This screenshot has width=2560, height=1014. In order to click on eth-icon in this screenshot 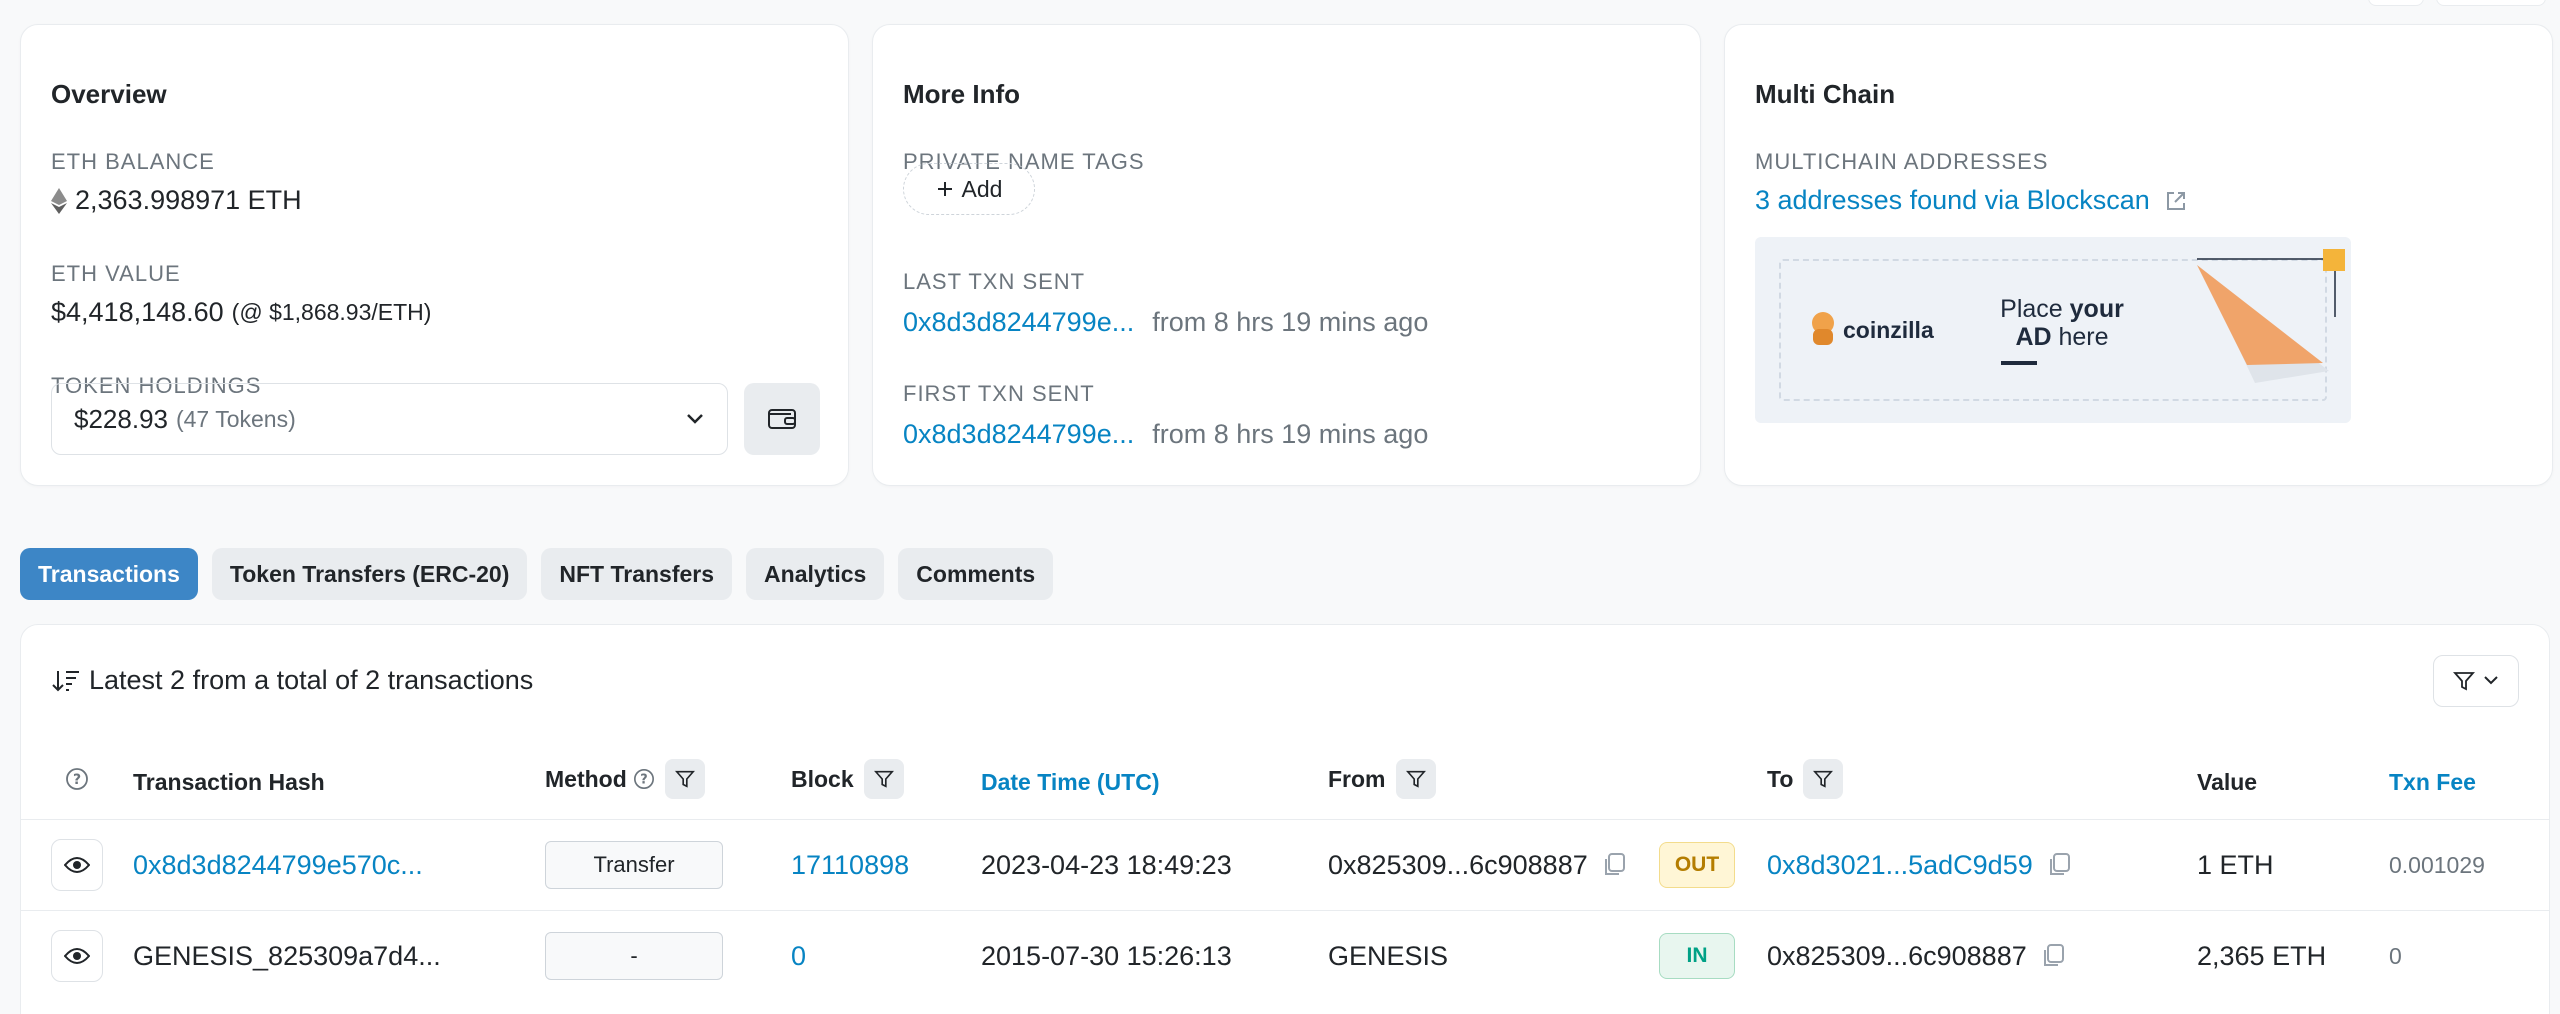, I will do `click(59, 200)`.